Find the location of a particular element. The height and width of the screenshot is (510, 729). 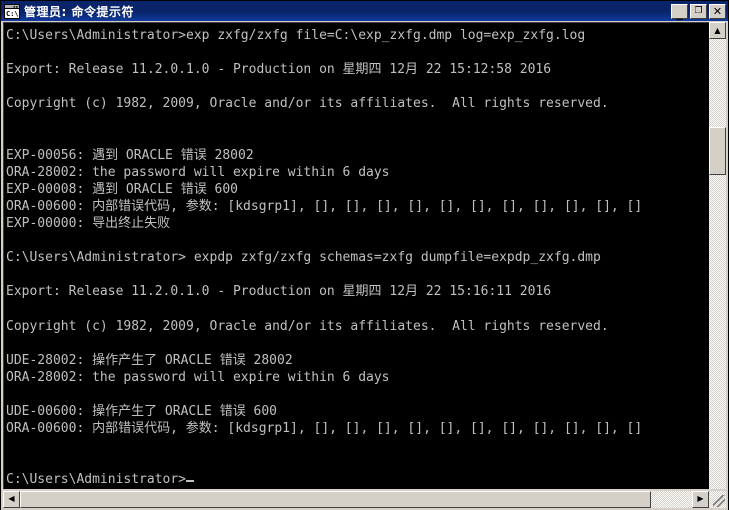

console-line: EXP-00056: 遇到 ORACLE 错误 28002 is located at coordinates (130, 155).